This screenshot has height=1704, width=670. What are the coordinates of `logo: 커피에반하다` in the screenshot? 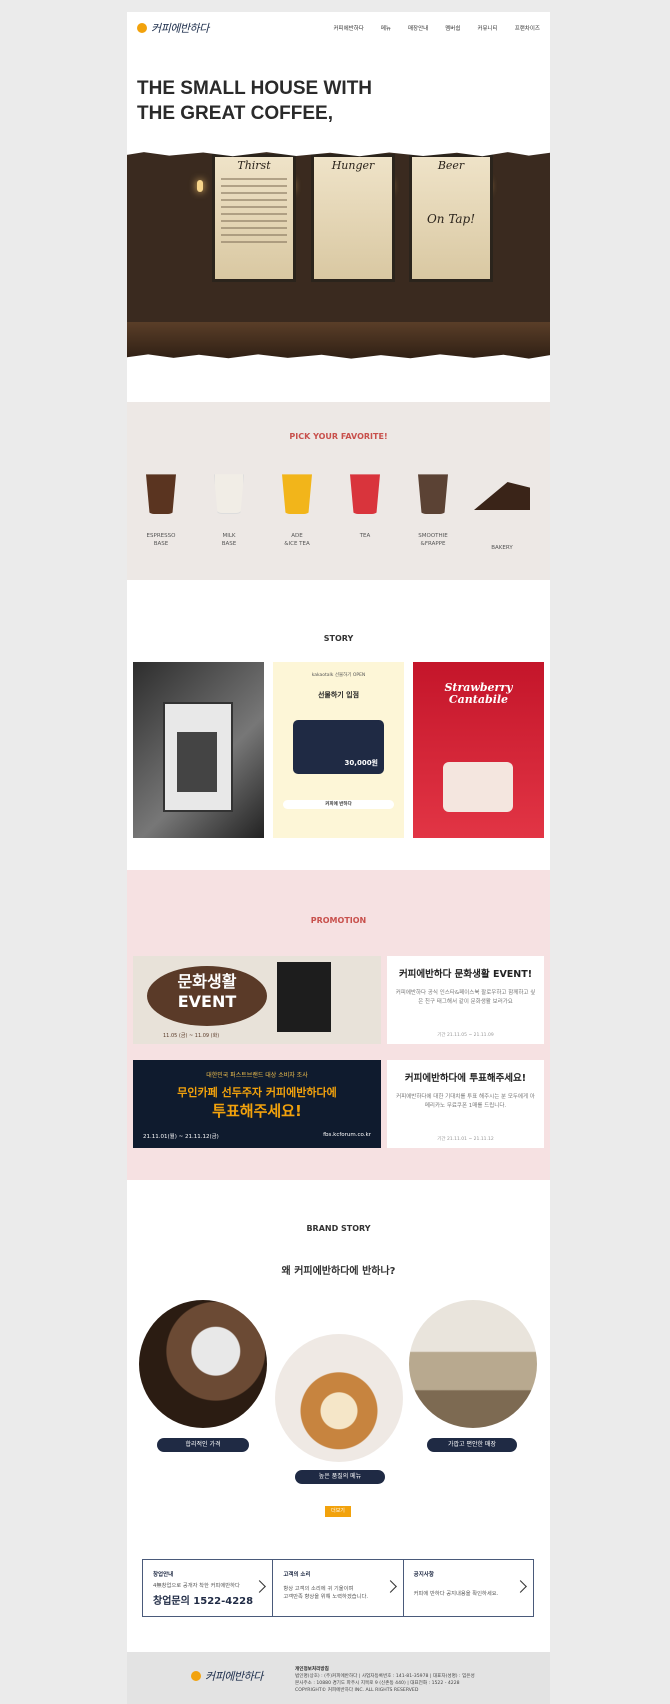 It's located at (173, 28).